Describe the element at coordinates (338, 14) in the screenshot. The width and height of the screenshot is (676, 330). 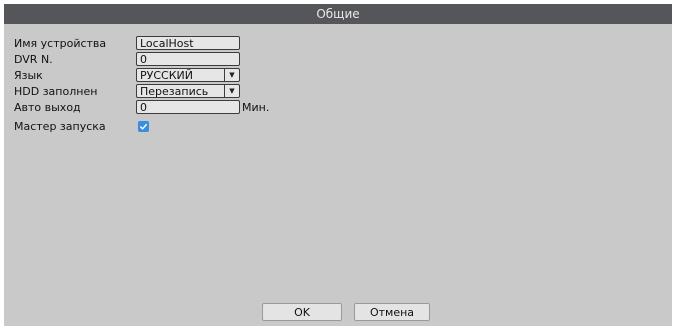
I see `window-title: Общие` at that location.